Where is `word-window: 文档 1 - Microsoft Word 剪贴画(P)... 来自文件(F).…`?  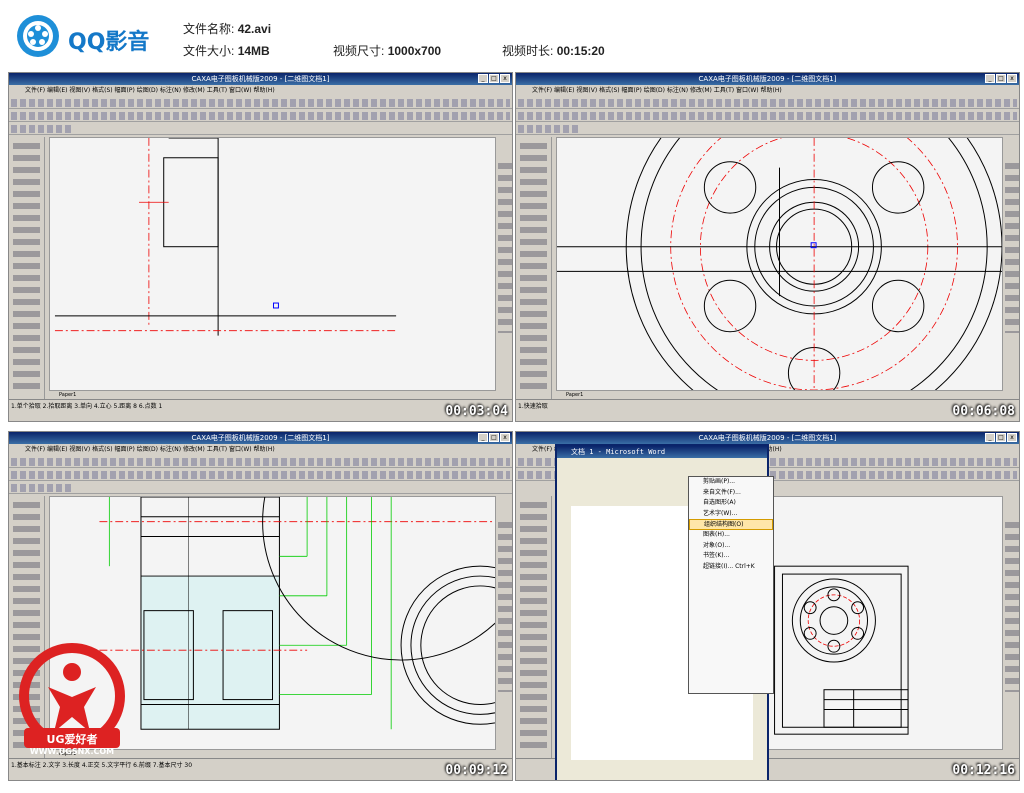 word-window: 文档 1 - Microsoft Word 剪贴画(P)... 来自文件(F).… is located at coordinates (664, 612).